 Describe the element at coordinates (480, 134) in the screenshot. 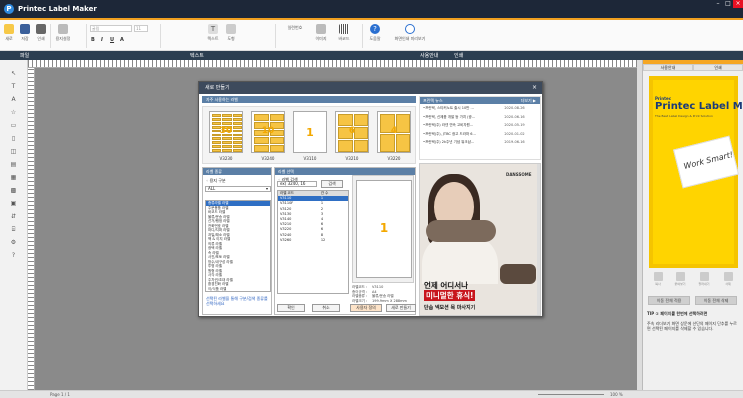

I see `news-item: •프린텍(주), JTBC 광고 드라마 6... 2020-01-02` at that location.